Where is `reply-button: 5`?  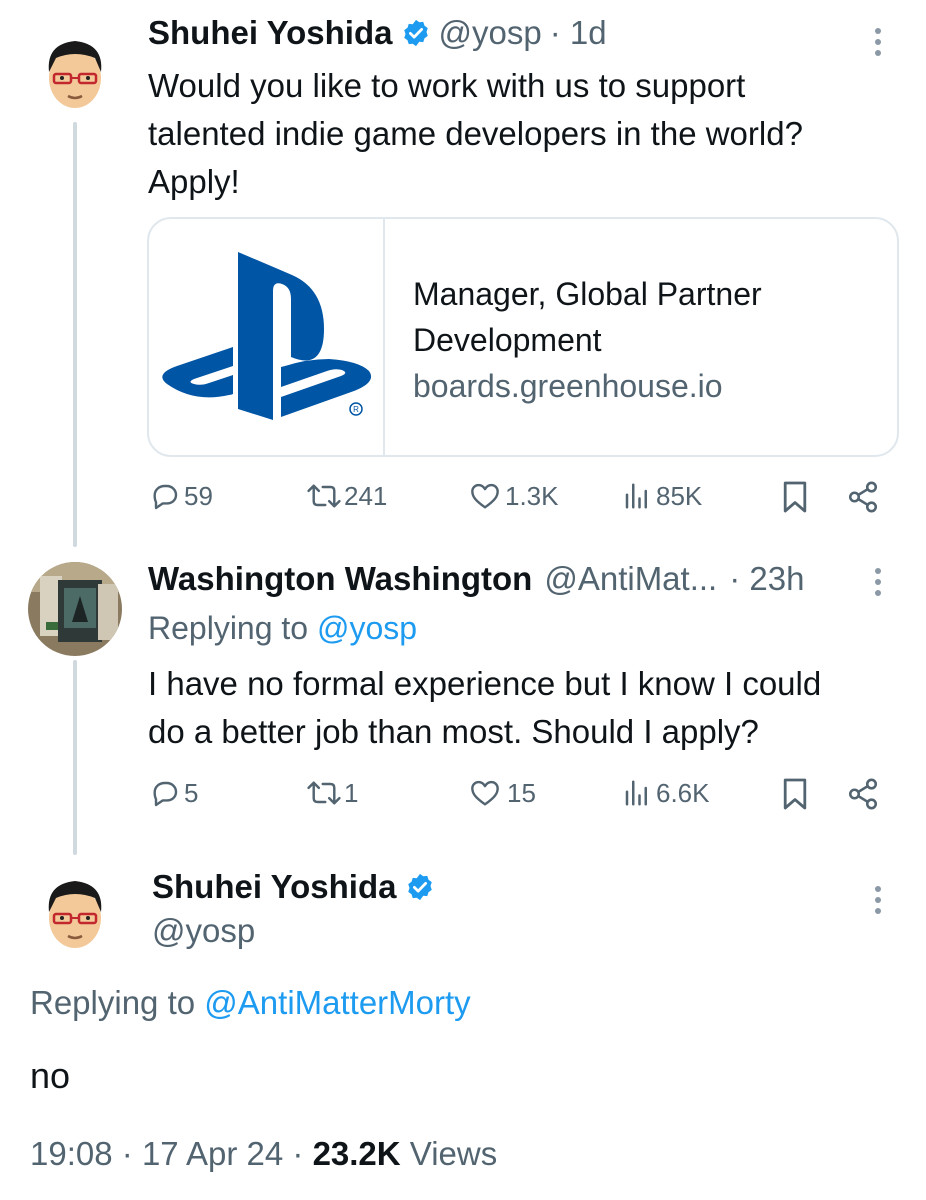 reply-button: 5 is located at coordinates (173, 793).